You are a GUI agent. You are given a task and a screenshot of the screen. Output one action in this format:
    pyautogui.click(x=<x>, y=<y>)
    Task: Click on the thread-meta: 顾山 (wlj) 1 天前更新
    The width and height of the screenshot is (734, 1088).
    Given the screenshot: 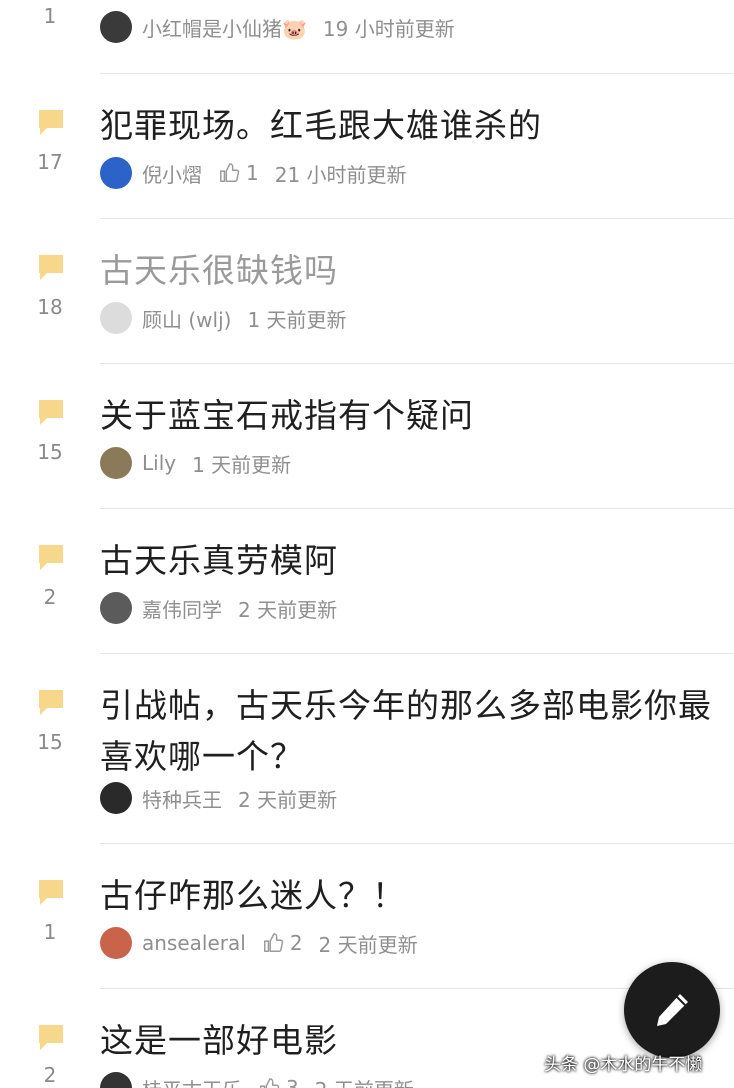 What is the action you would take?
    pyautogui.click(x=223, y=318)
    